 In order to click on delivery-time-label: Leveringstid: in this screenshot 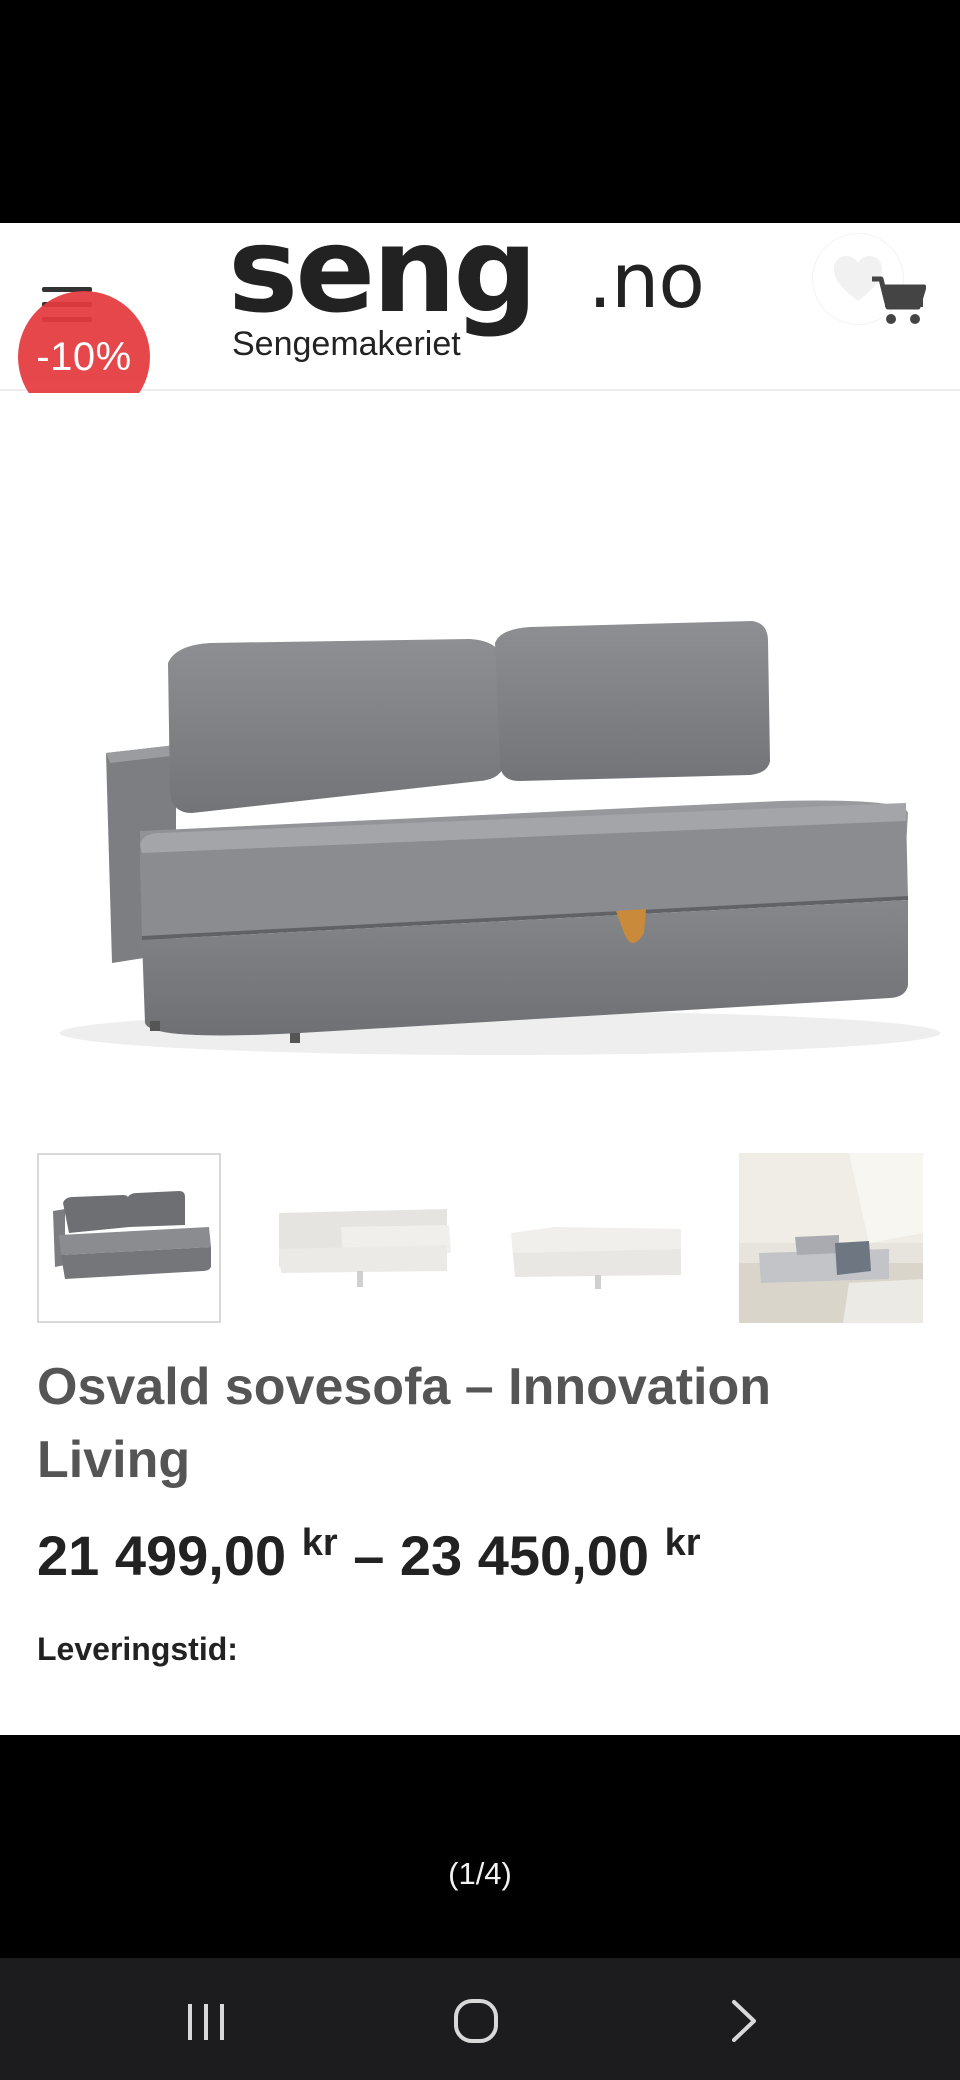, I will do `click(137, 1649)`.